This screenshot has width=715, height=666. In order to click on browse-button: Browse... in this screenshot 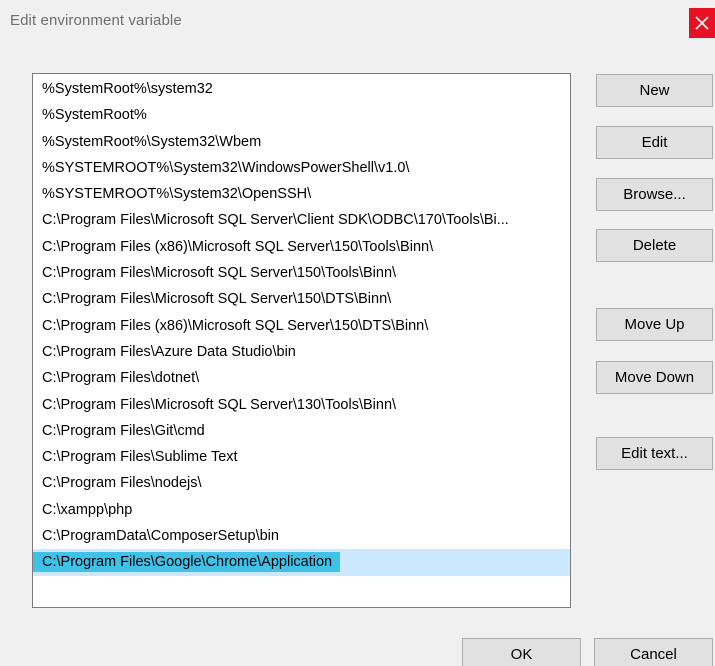, I will do `click(654, 194)`.